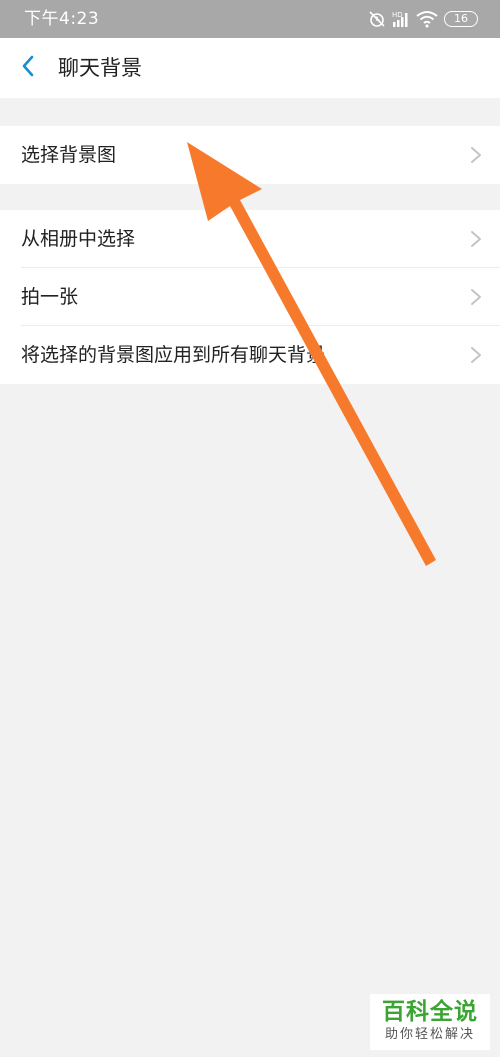 The image size is (500, 1057). Describe the element at coordinates (250, 19) in the screenshot. I see `status-bar: 下午4:23 HD 16` at that location.